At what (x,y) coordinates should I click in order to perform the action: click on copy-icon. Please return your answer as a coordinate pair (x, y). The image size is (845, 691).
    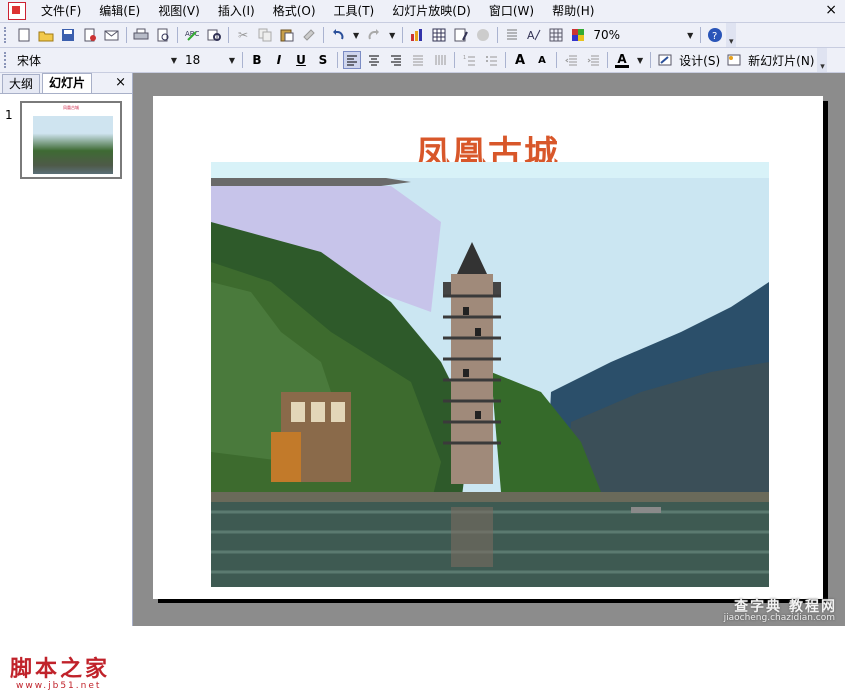
    Looking at the image, I should click on (265, 35).